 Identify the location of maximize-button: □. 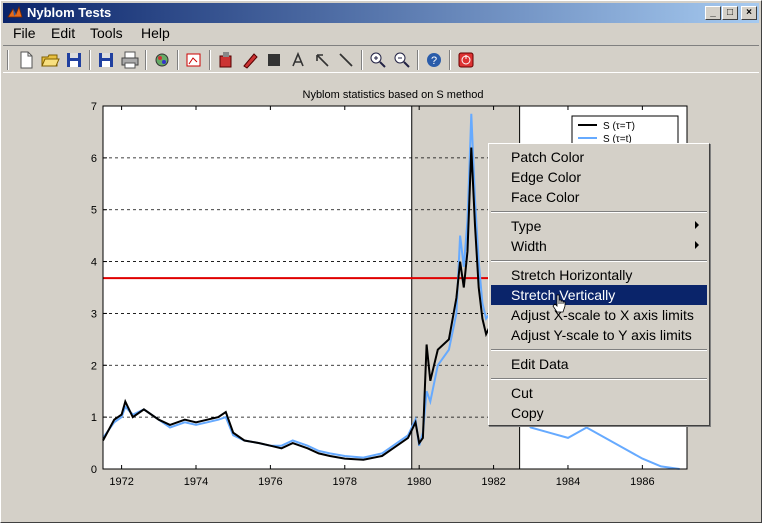
(730, 13).